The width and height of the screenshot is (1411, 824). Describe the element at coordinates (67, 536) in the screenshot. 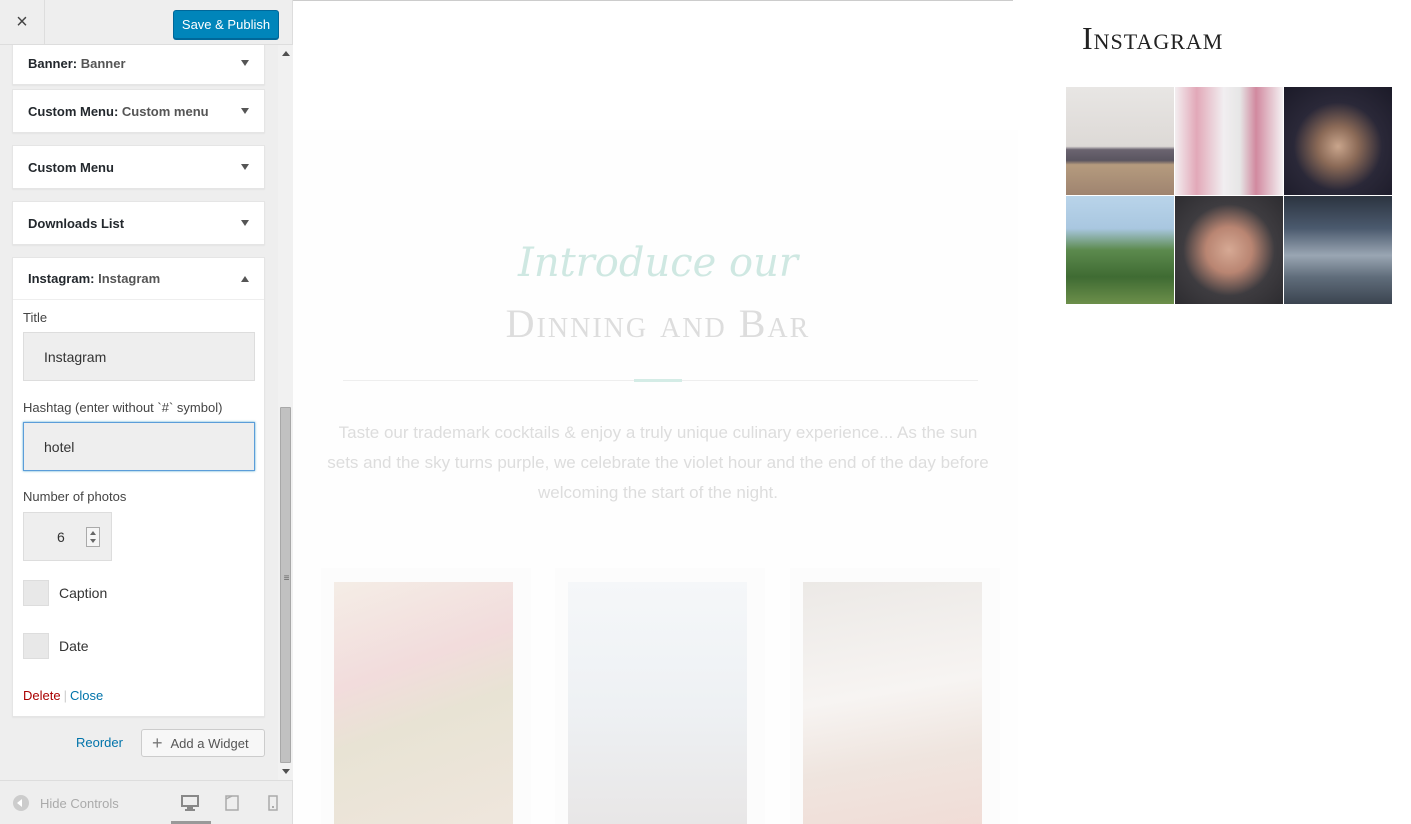

I see `photos-count-input: 6` at that location.